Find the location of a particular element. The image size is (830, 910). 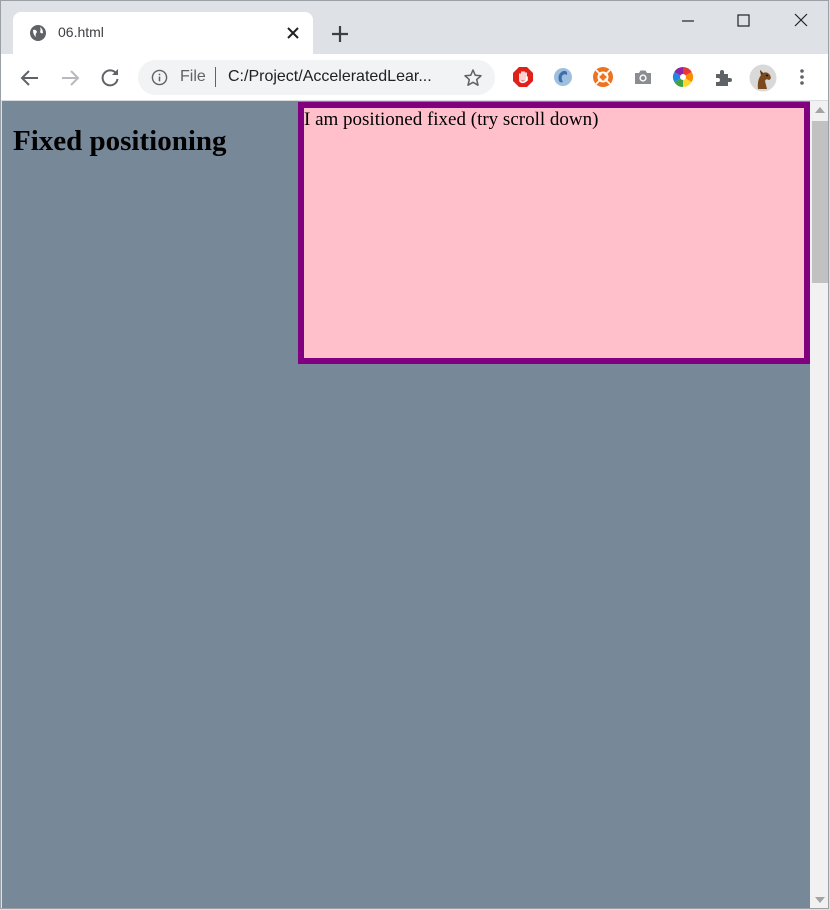

tab-strip: 06.html is located at coordinates (414, 27).